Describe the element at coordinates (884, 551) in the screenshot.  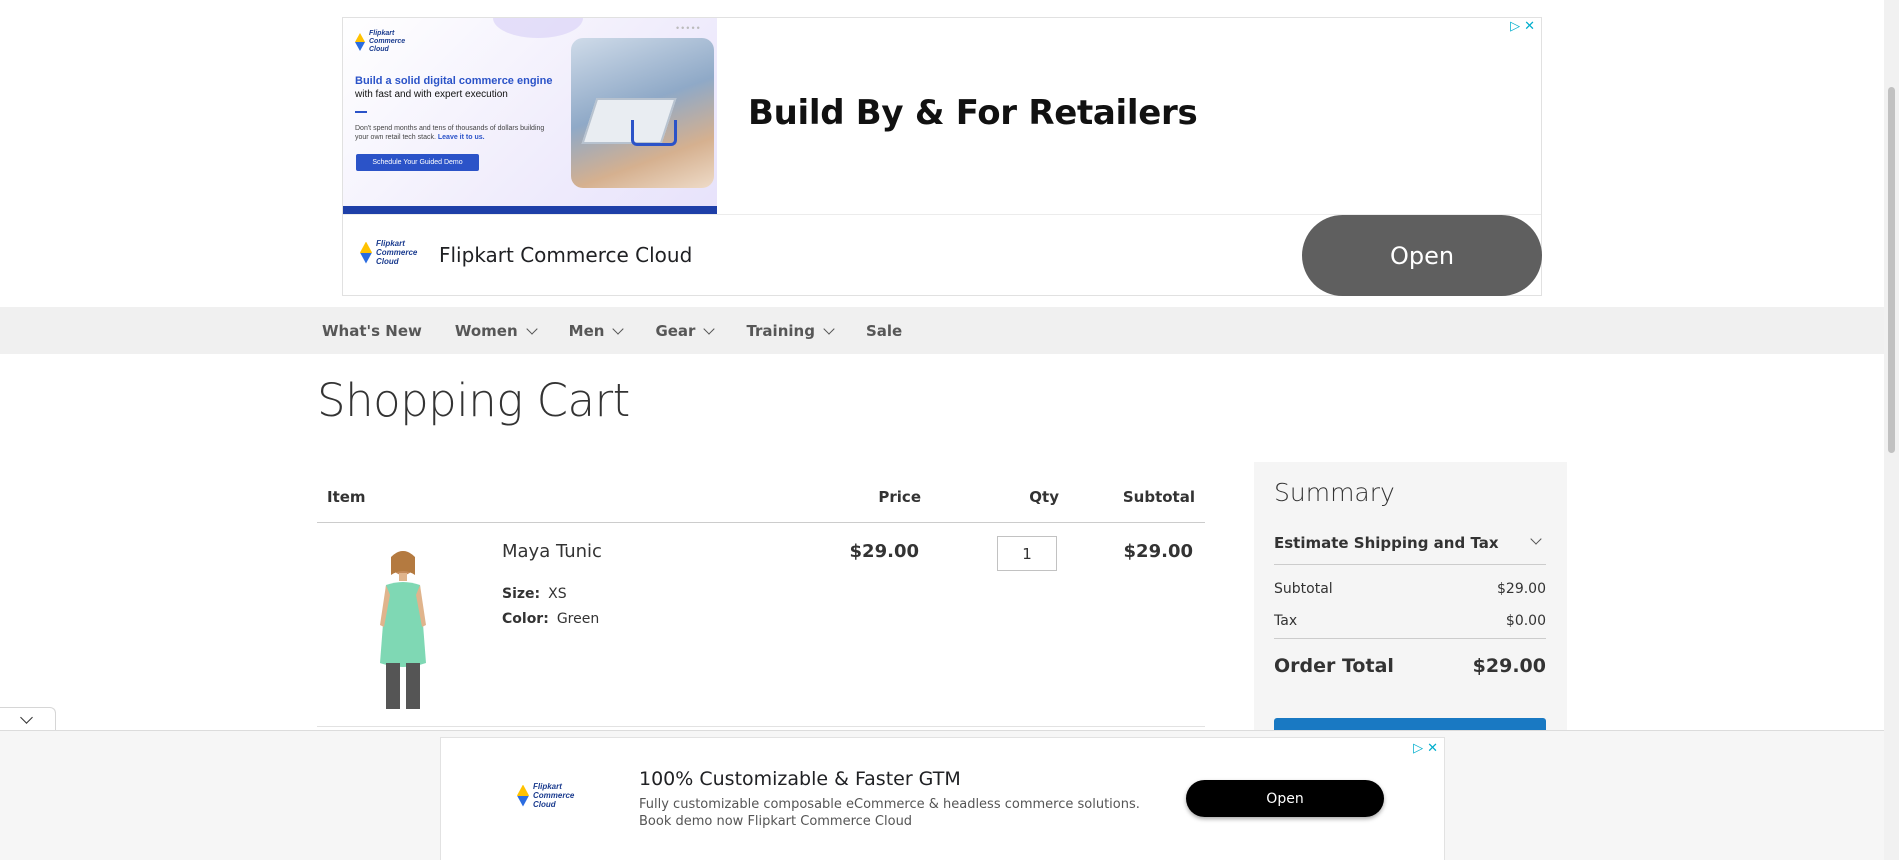
I see `item-price: $29.00` at that location.